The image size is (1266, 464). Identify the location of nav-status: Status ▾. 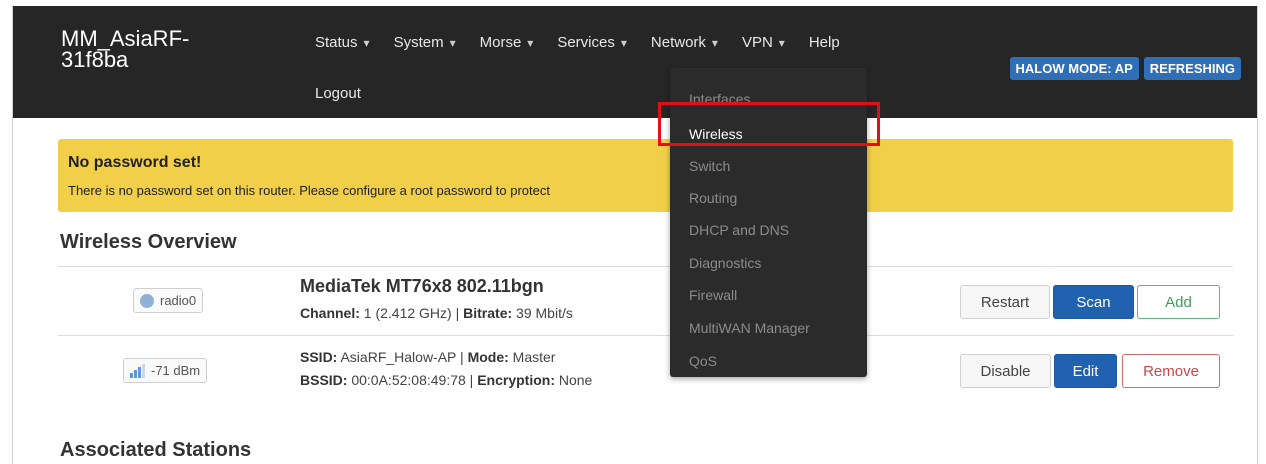
(342, 42).